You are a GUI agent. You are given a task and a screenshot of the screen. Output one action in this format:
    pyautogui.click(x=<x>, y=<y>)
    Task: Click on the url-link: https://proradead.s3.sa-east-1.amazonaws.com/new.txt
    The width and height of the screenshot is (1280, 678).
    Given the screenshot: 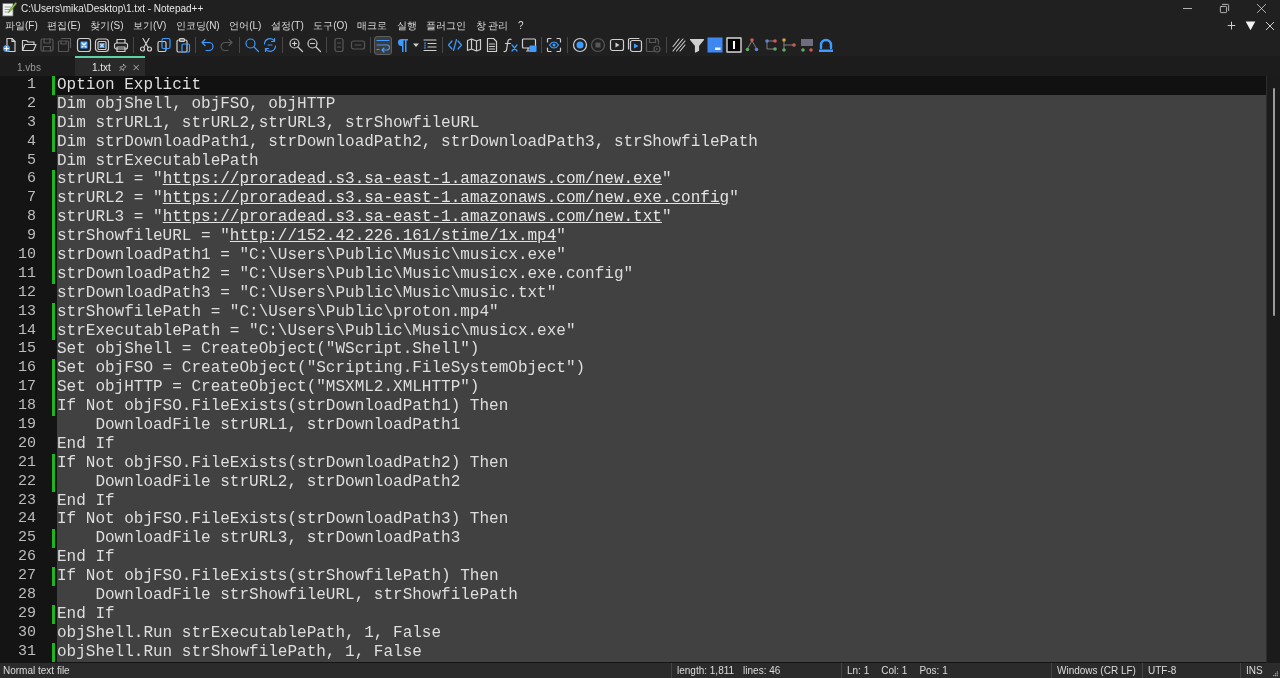 What is the action you would take?
    pyautogui.click(x=412, y=217)
    